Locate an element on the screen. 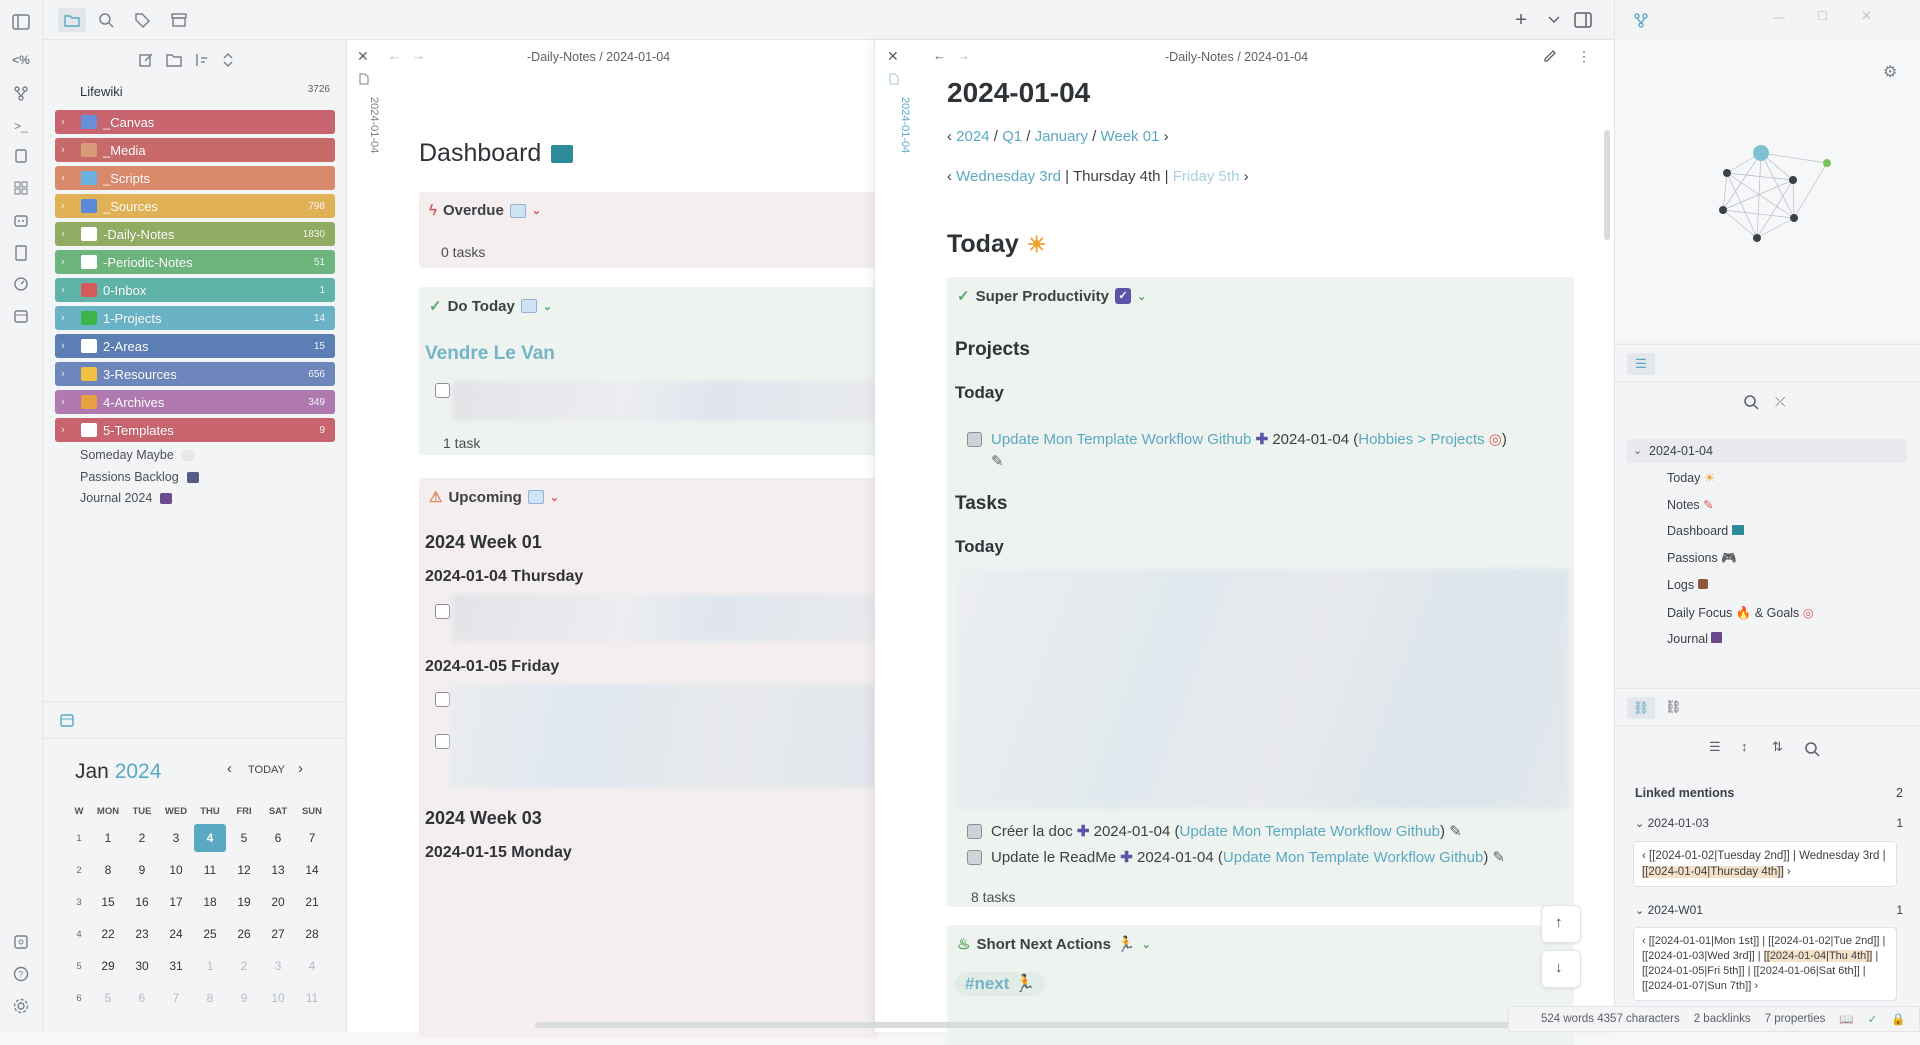 This screenshot has height=1045, width=1920. calendar-day: 11 is located at coordinates (210, 870).